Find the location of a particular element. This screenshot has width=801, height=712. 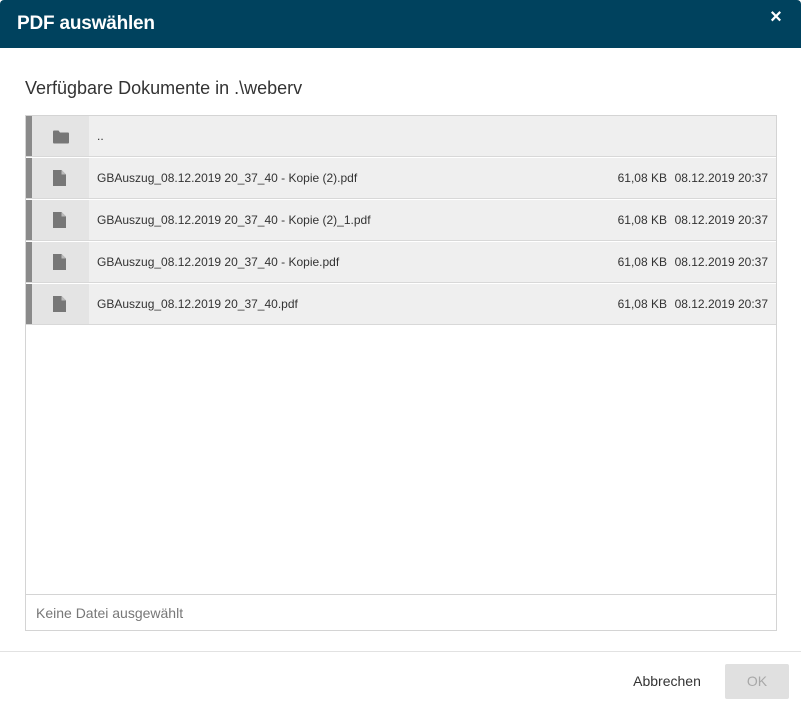

file-name: GBAuszug_08.12.2019 20_37_40.pdf is located at coordinates (197, 304).